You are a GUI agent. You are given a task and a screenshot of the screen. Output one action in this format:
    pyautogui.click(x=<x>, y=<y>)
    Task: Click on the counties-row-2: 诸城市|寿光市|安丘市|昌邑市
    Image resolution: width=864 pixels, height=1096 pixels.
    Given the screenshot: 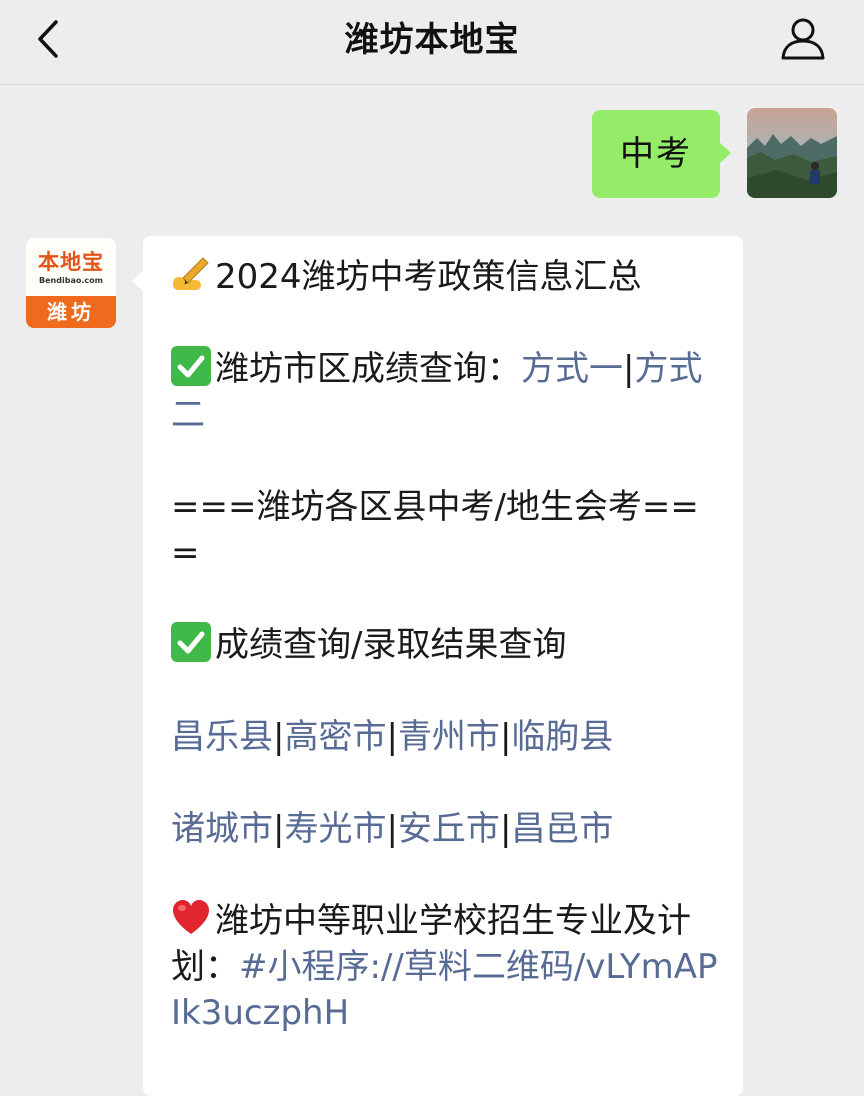 What is the action you would take?
    pyautogui.click(x=445, y=829)
    